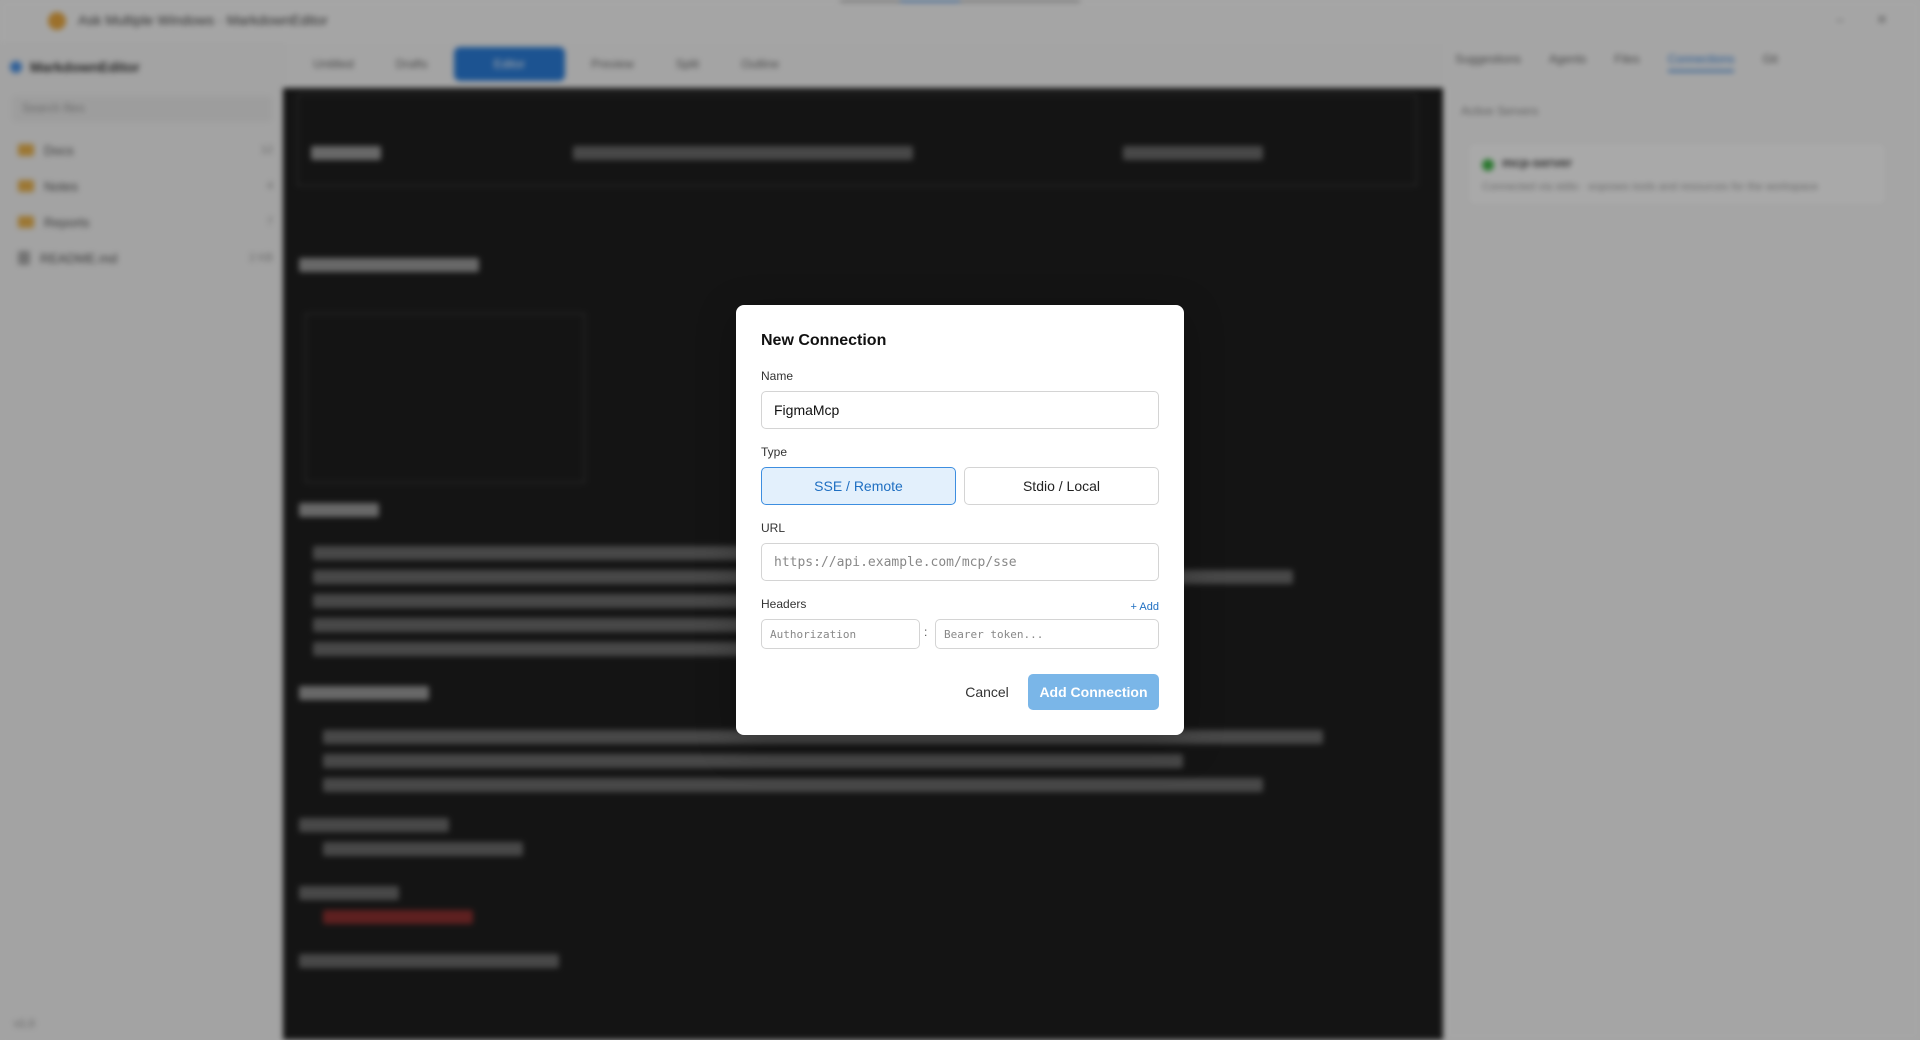 The height and width of the screenshot is (1040, 1920). I want to click on headers-label: Headers, so click(784, 604).